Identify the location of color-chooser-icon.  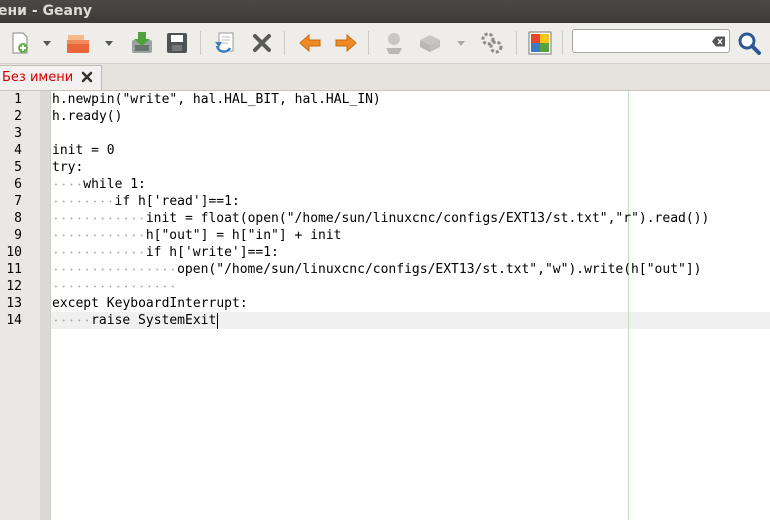
(540, 43).